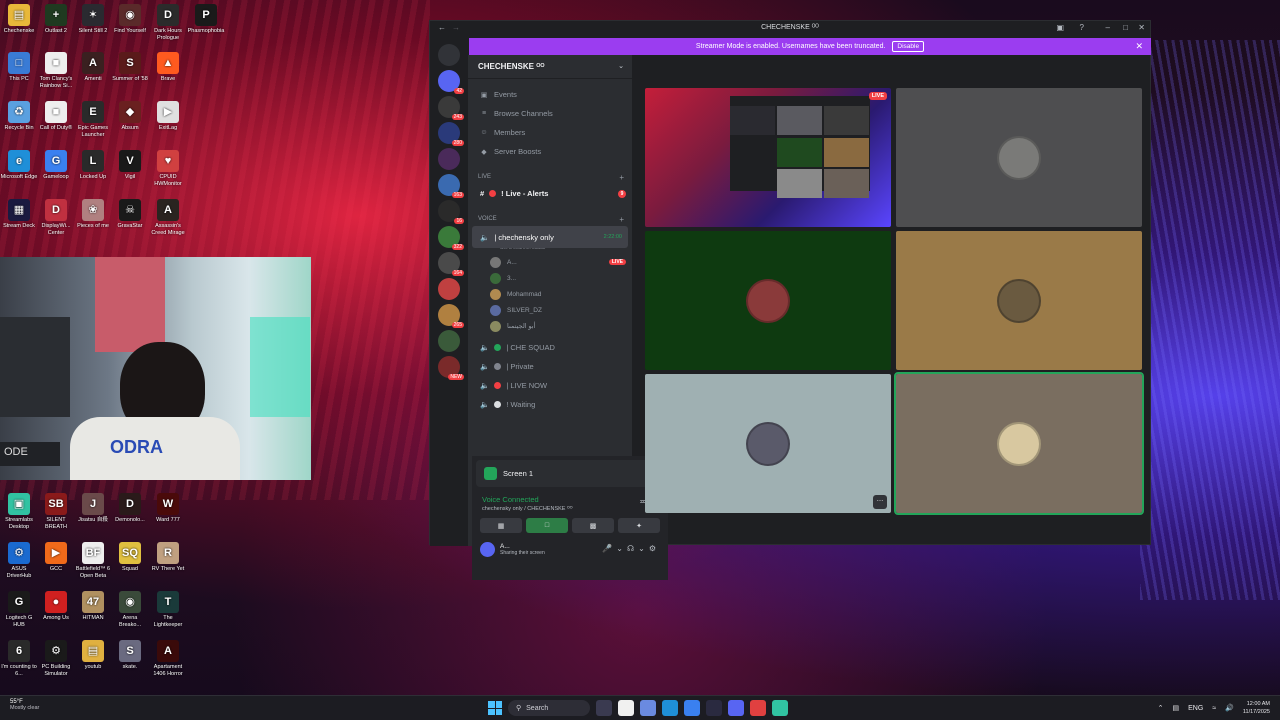 Image resolution: width=1280 pixels, height=720 pixels. What do you see at coordinates (19, 67) in the screenshot?
I see `desktop-shortcut: □ This PC` at bounding box center [19, 67].